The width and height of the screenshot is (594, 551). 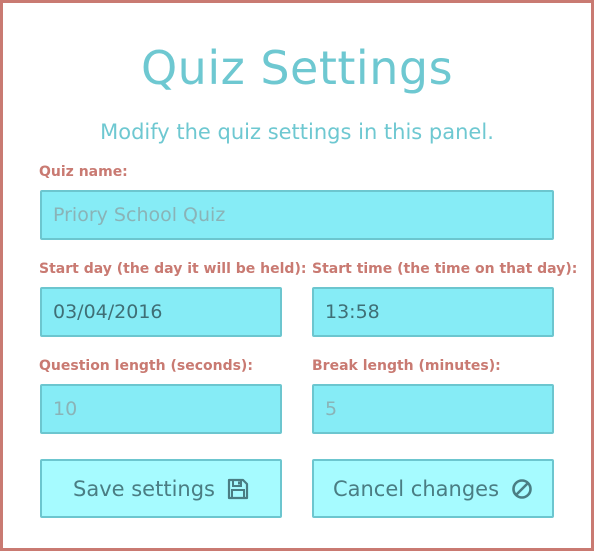 I want to click on save-settings-label: Save settings, so click(x=144, y=488).